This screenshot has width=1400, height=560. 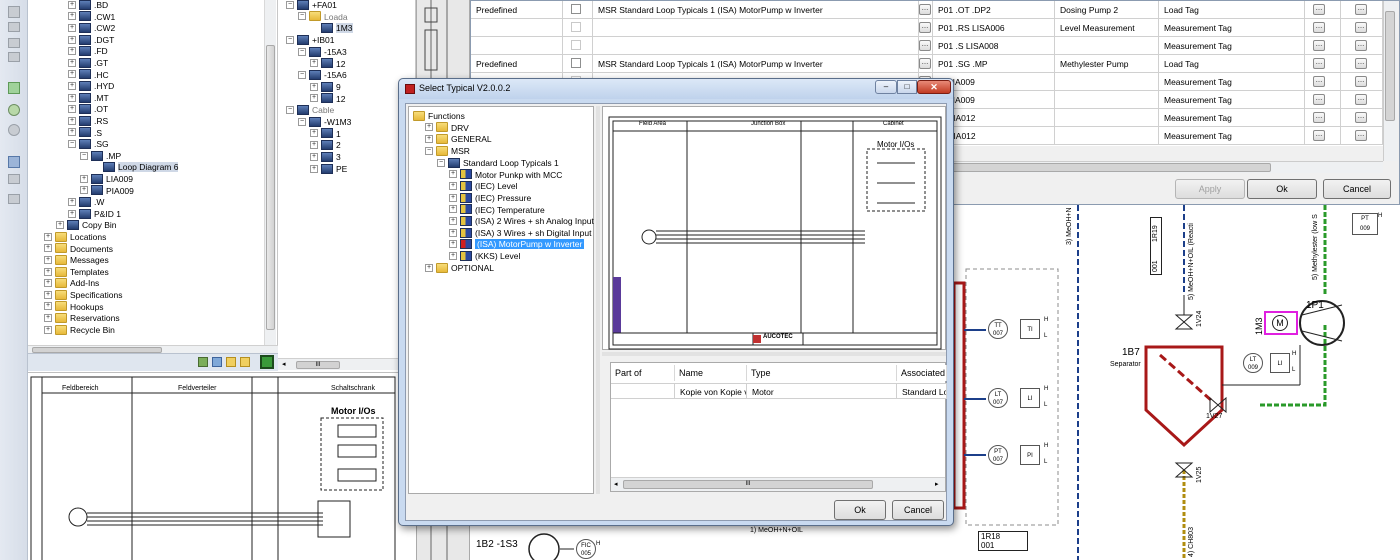 What do you see at coordinates (88, 108) in the screenshot?
I see `project-tree-item: + .OT` at bounding box center [88, 108].